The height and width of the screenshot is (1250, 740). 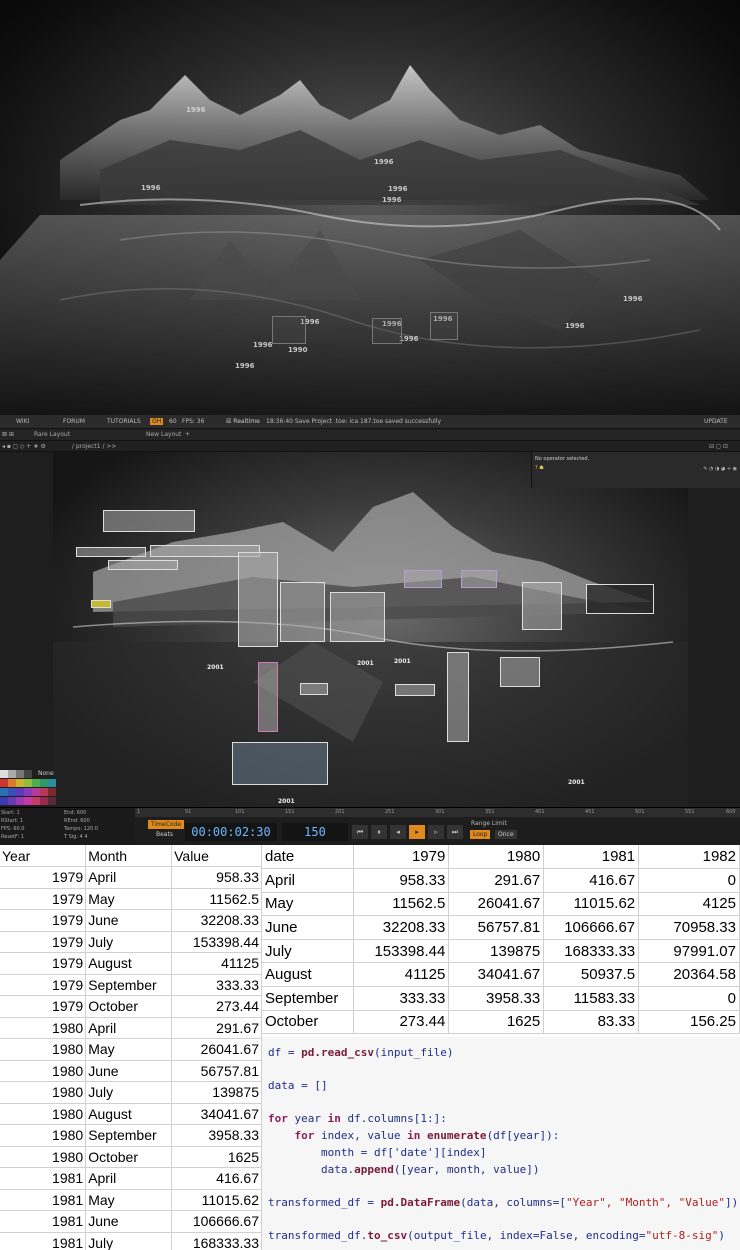 What do you see at coordinates (401, 904) in the screenshot?
I see `table-cell: 11562.5` at bounding box center [401, 904].